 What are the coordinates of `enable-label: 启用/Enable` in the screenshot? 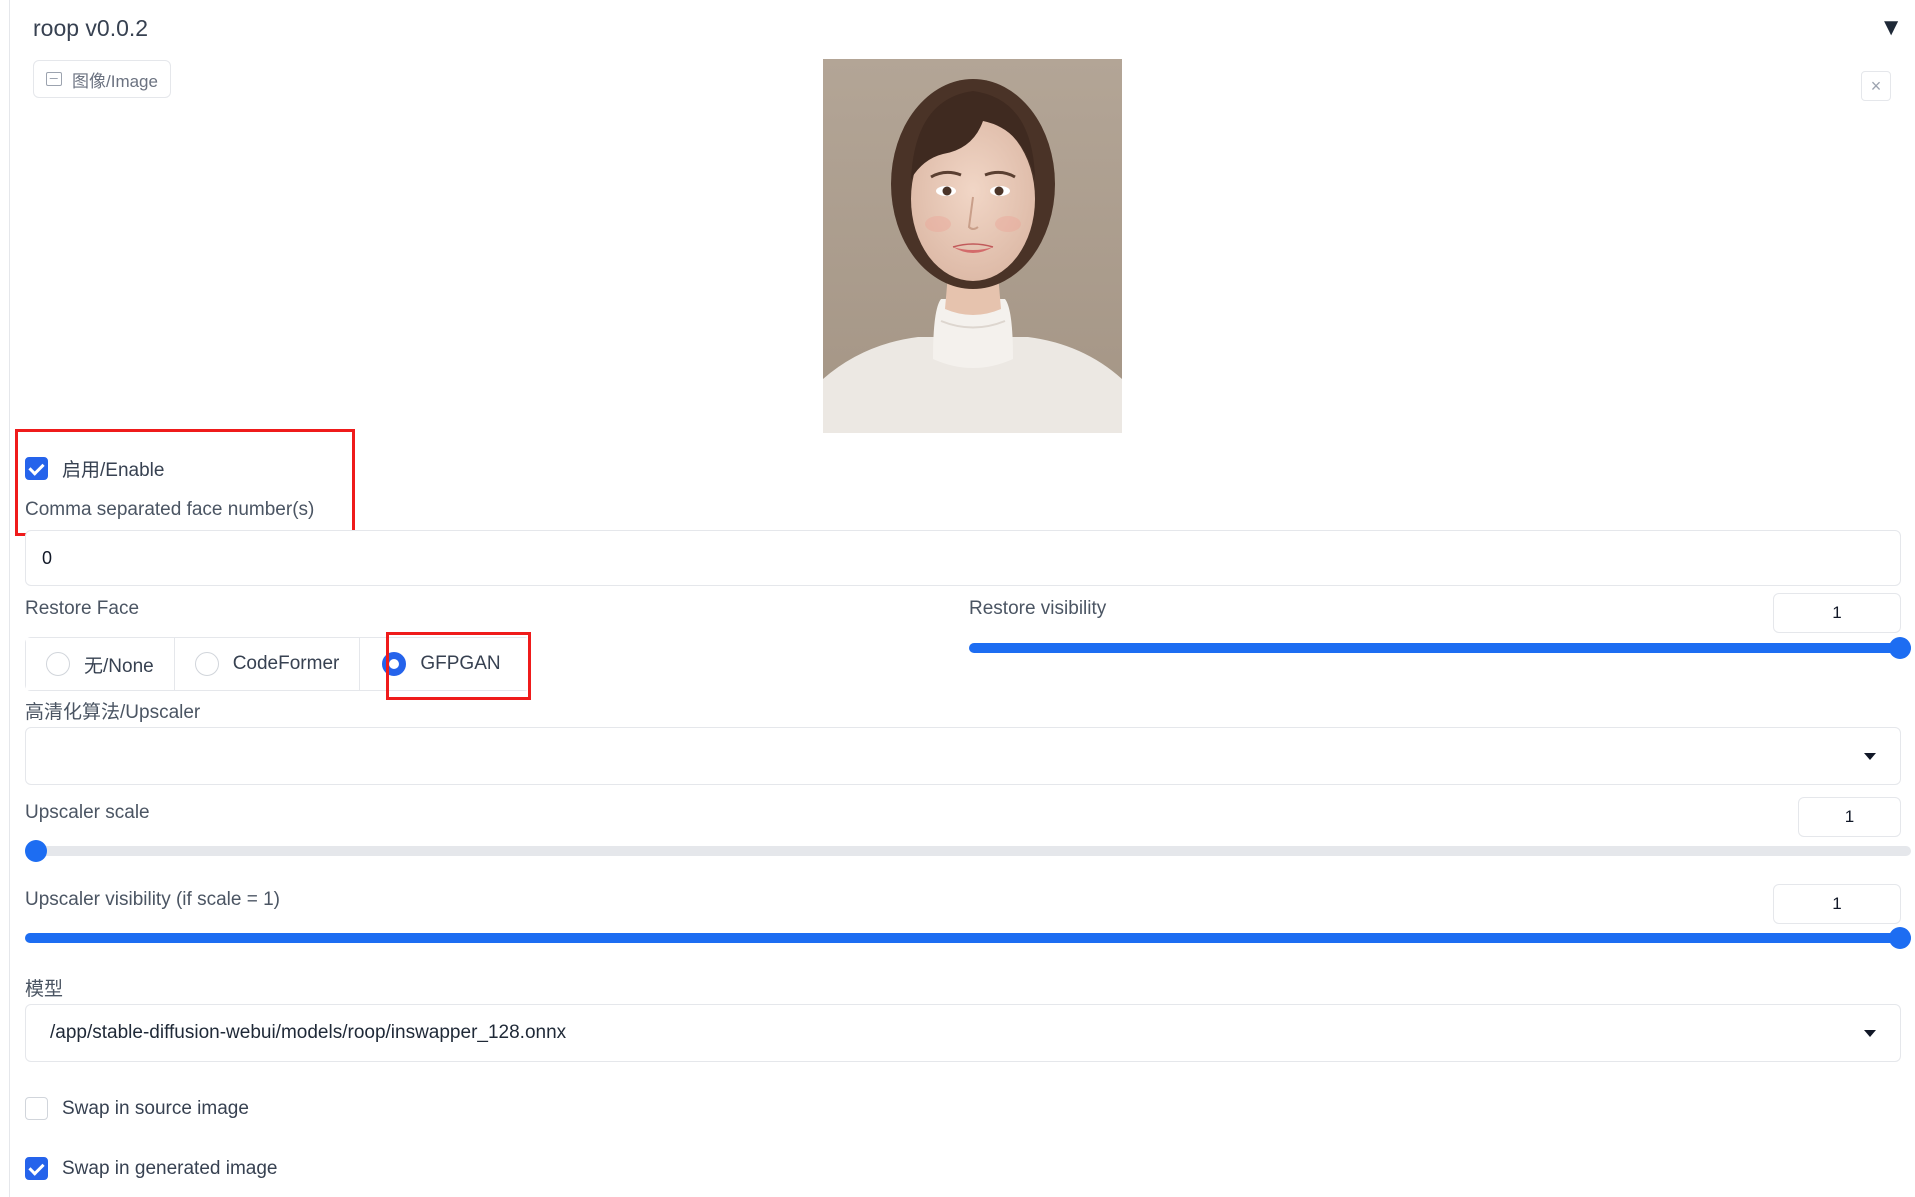 It's located at (113, 470).